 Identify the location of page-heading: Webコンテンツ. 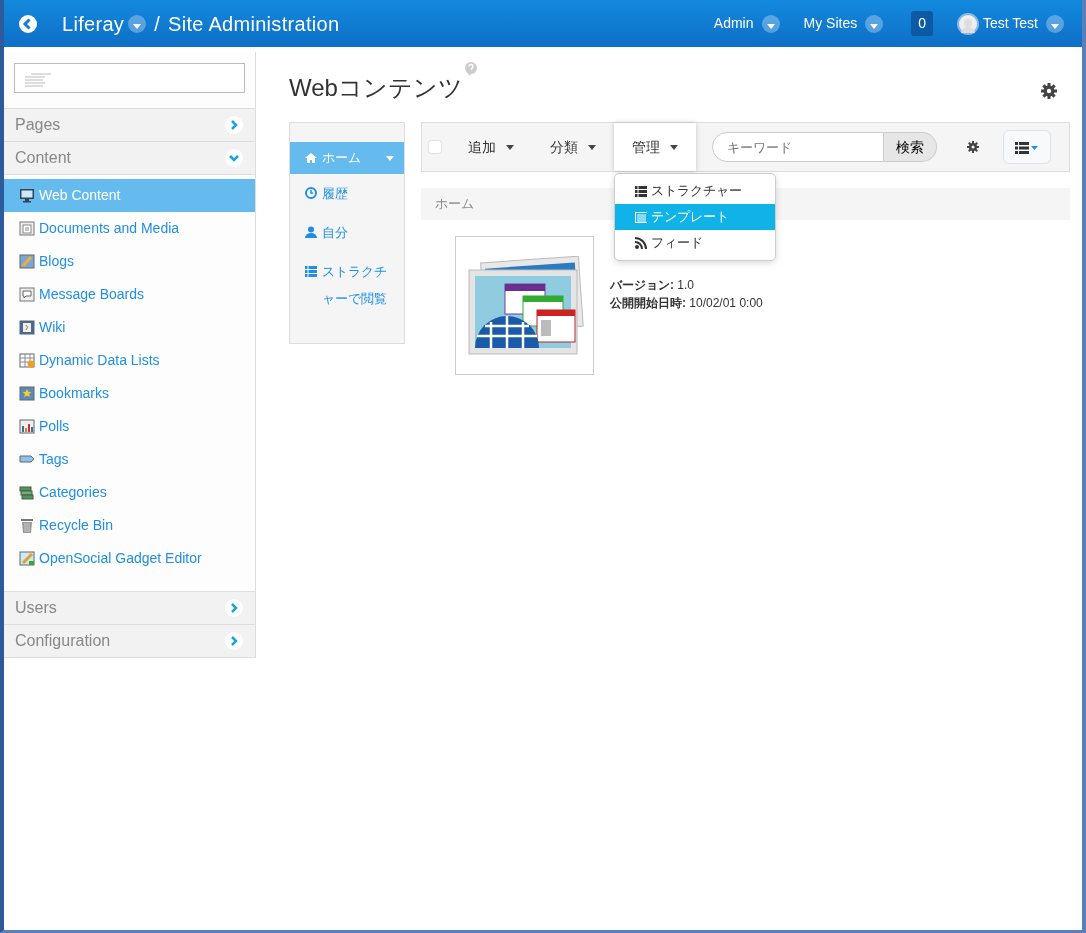
(376, 88).